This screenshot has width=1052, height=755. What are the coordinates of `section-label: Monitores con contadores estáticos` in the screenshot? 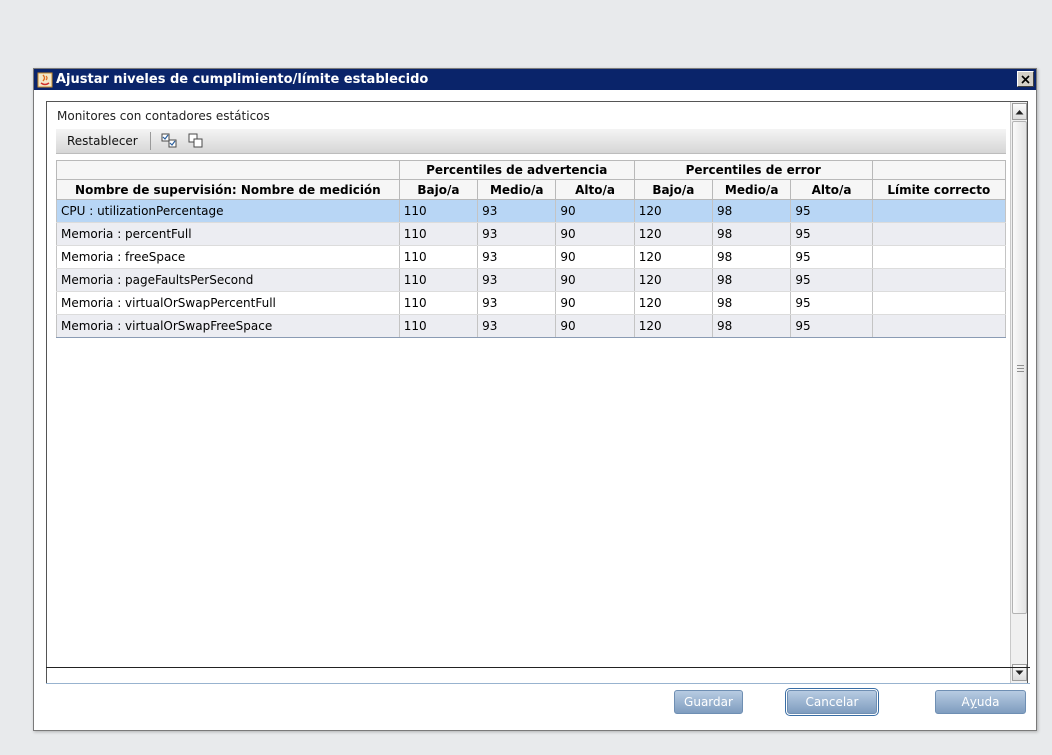 It's located at (163, 116).